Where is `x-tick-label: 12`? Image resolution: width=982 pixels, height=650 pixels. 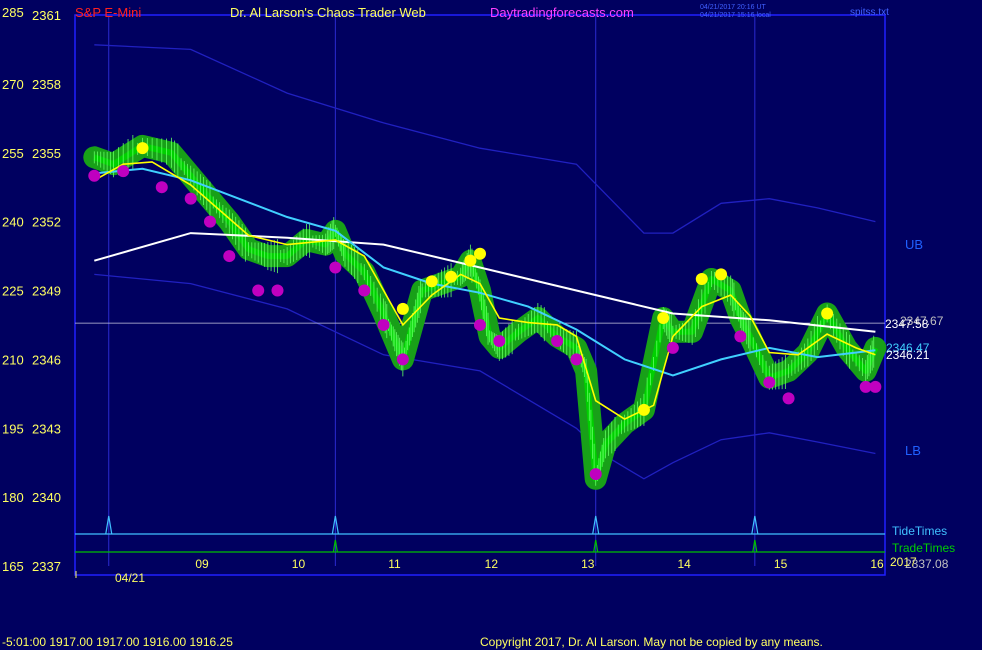 x-tick-label: 12 is located at coordinates (492, 564).